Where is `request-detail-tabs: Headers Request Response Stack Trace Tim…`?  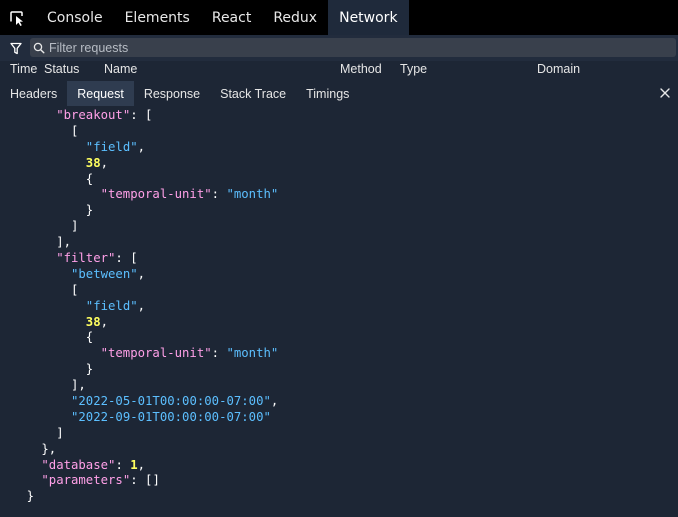 request-detail-tabs: Headers Request Response Stack Trace Tim… is located at coordinates (339, 93).